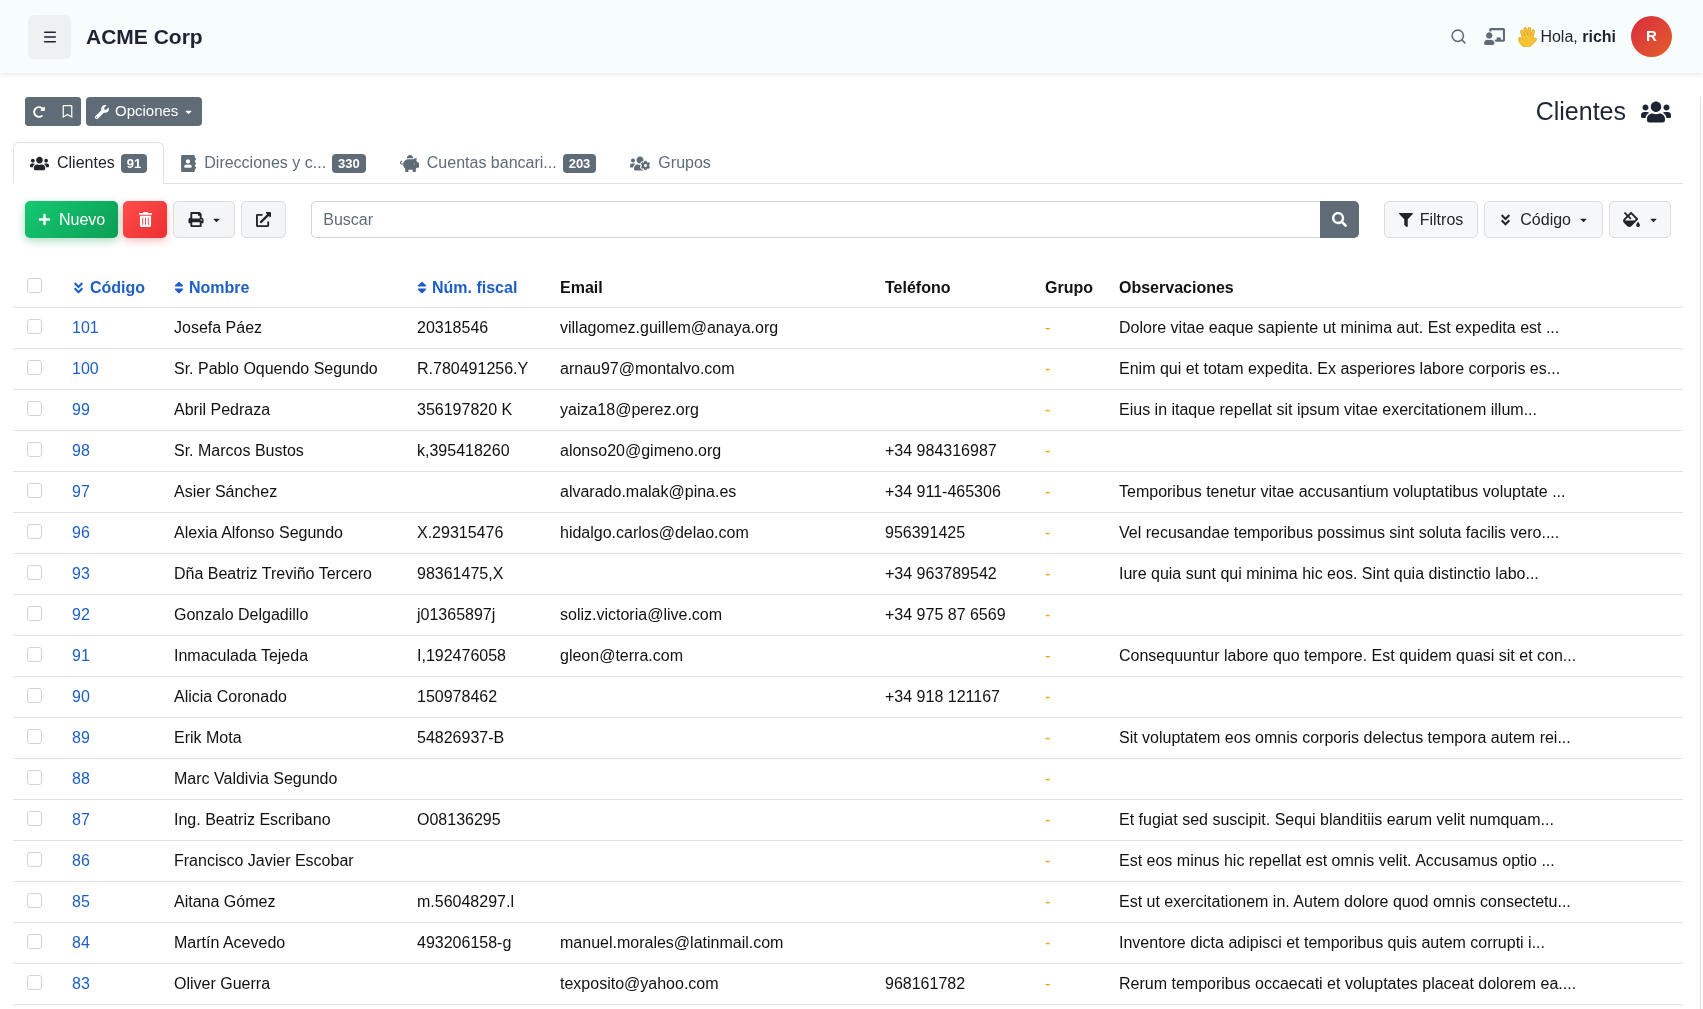  What do you see at coordinates (81, 901) in the screenshot?
I see `code-link: 85` at bounding box center [81, 901].